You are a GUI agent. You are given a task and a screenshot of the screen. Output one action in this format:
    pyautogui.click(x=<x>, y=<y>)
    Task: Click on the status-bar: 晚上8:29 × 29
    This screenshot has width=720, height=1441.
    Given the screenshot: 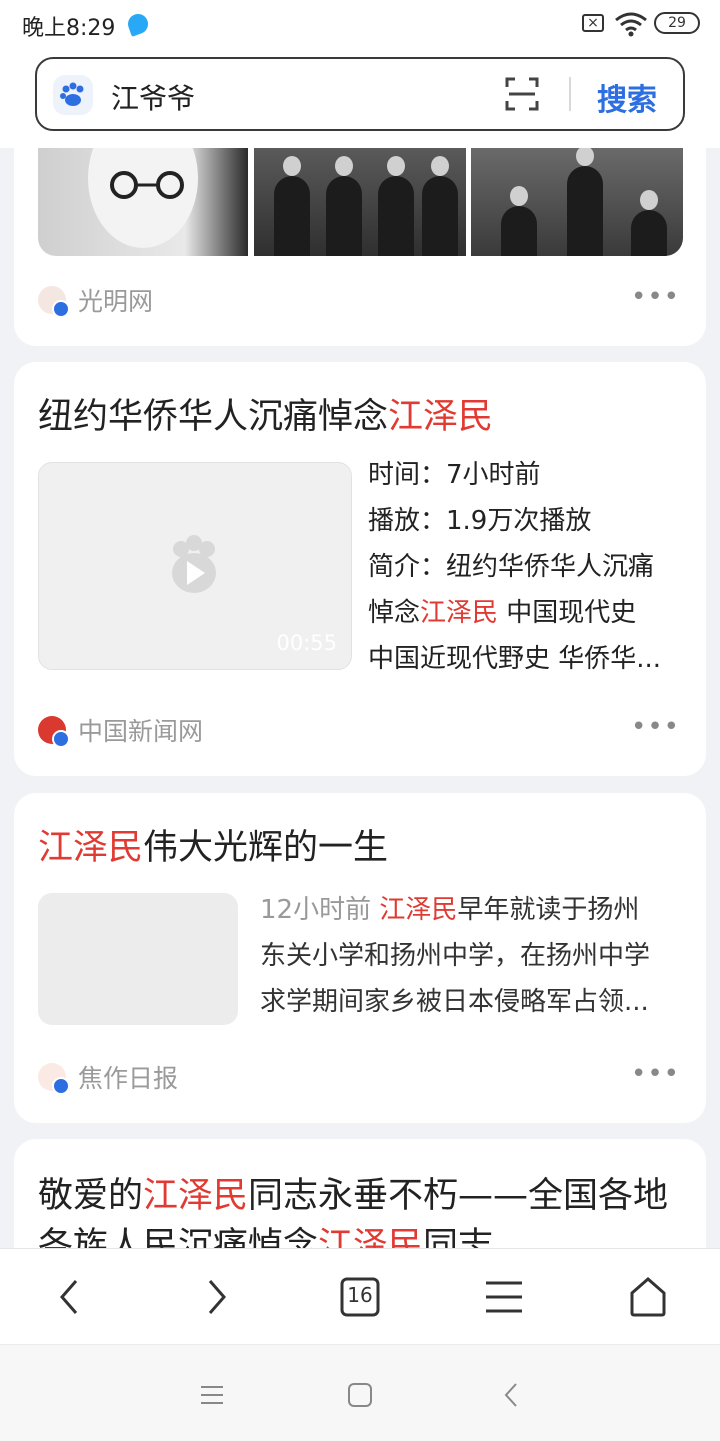 What is the action you would take?
    pyautogui.click(x=360, y=25)
    